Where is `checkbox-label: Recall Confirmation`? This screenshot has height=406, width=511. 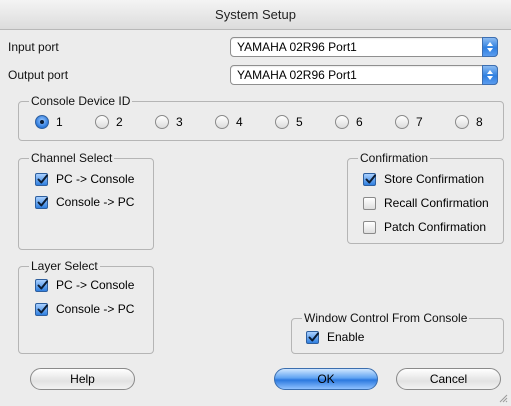 checkbox-label: Recall Confirmation is located at coordinates (436, 203).